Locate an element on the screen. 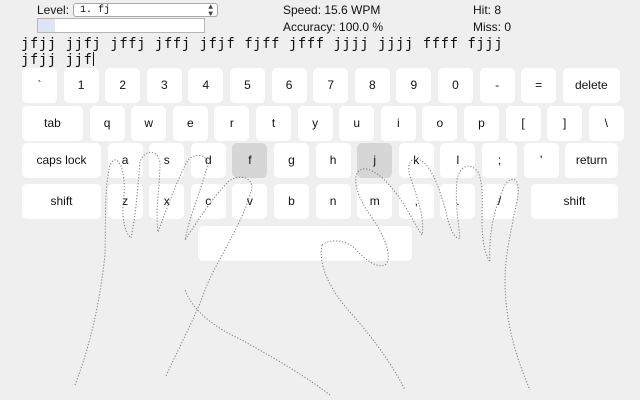 The width and height of the screenshot is (640, 400). key-4: 4 is located at coordinates (206, 85).